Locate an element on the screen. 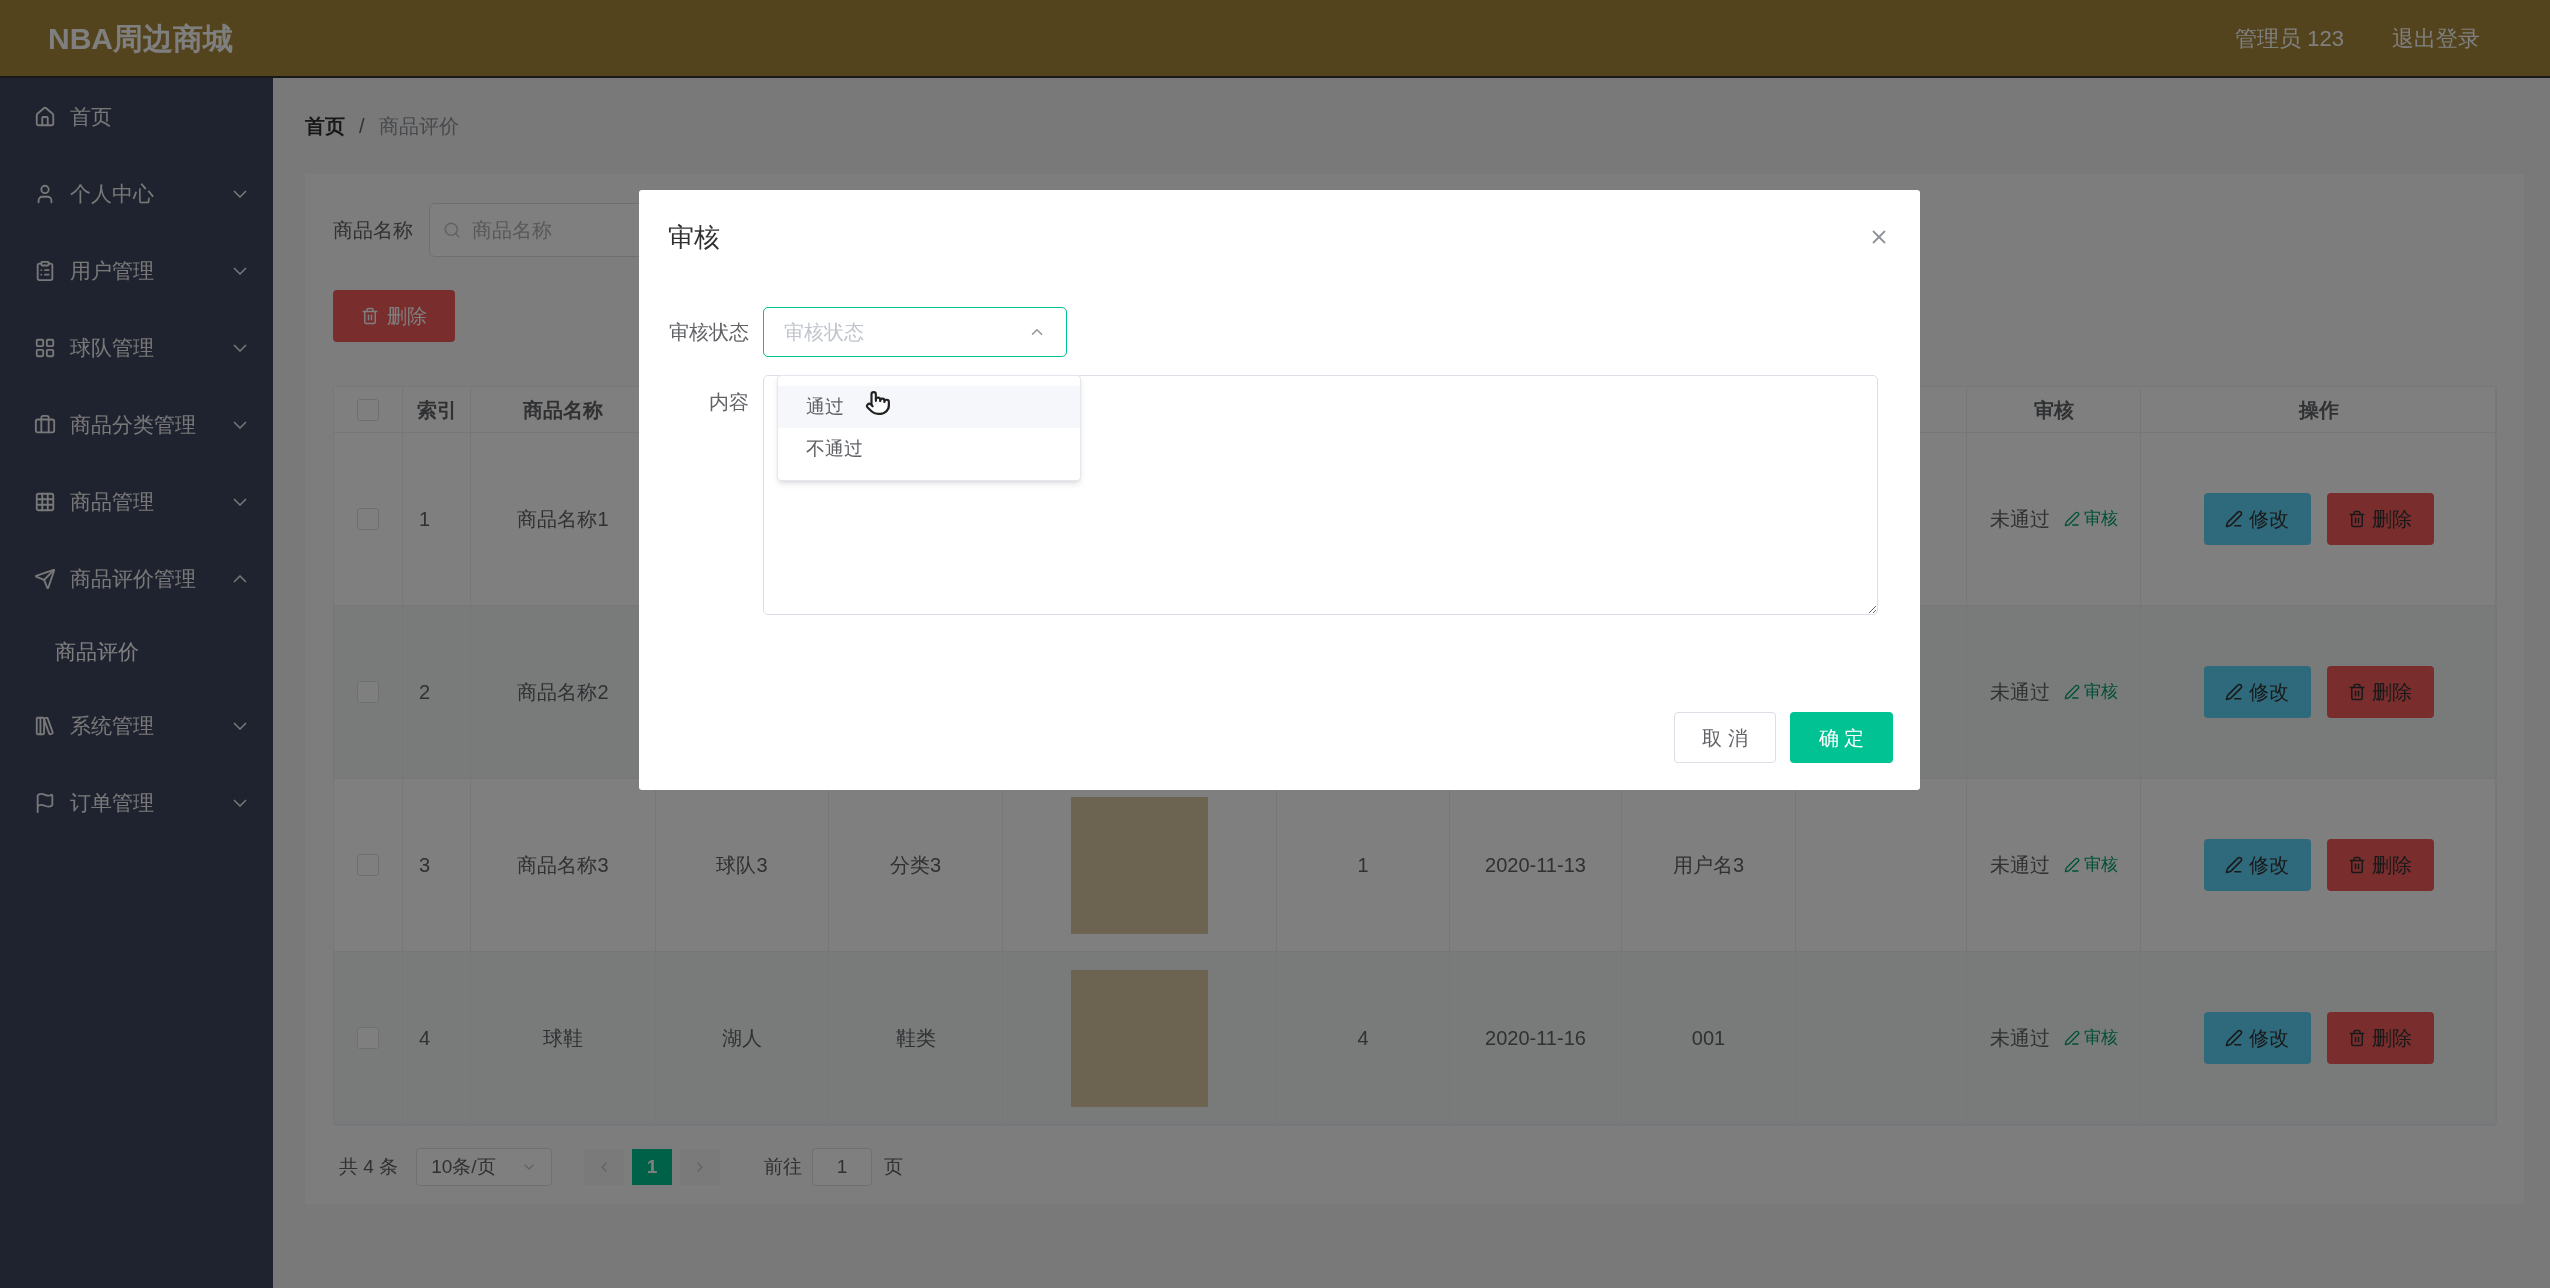 The width and height of the screenshot is (2550, 1288). table-cell-text: 2 is located at coordinates (425, 692).